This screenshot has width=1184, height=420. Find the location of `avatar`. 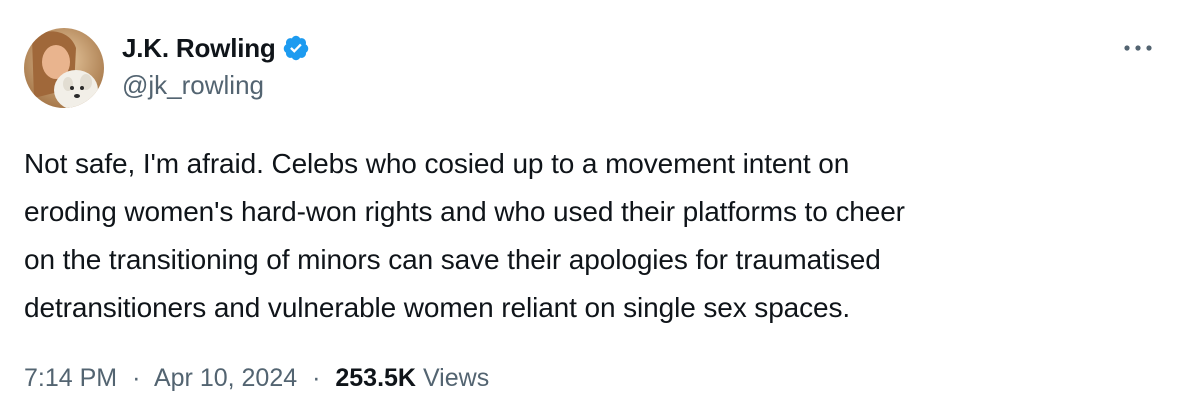

avatar is located at coordinates (64, 68).